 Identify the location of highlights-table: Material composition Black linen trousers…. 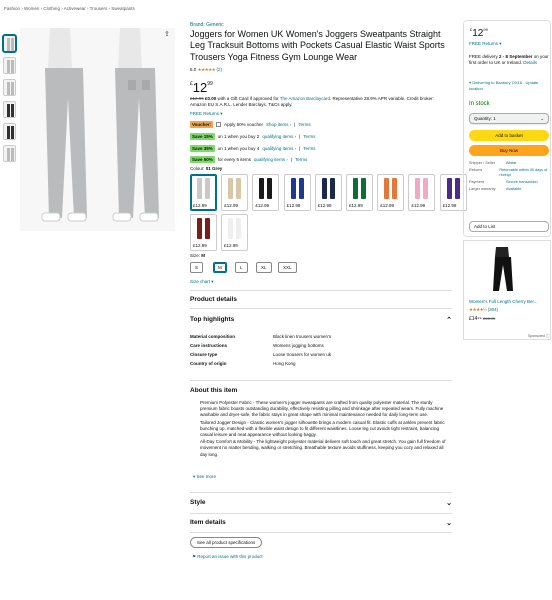
(310, 352).